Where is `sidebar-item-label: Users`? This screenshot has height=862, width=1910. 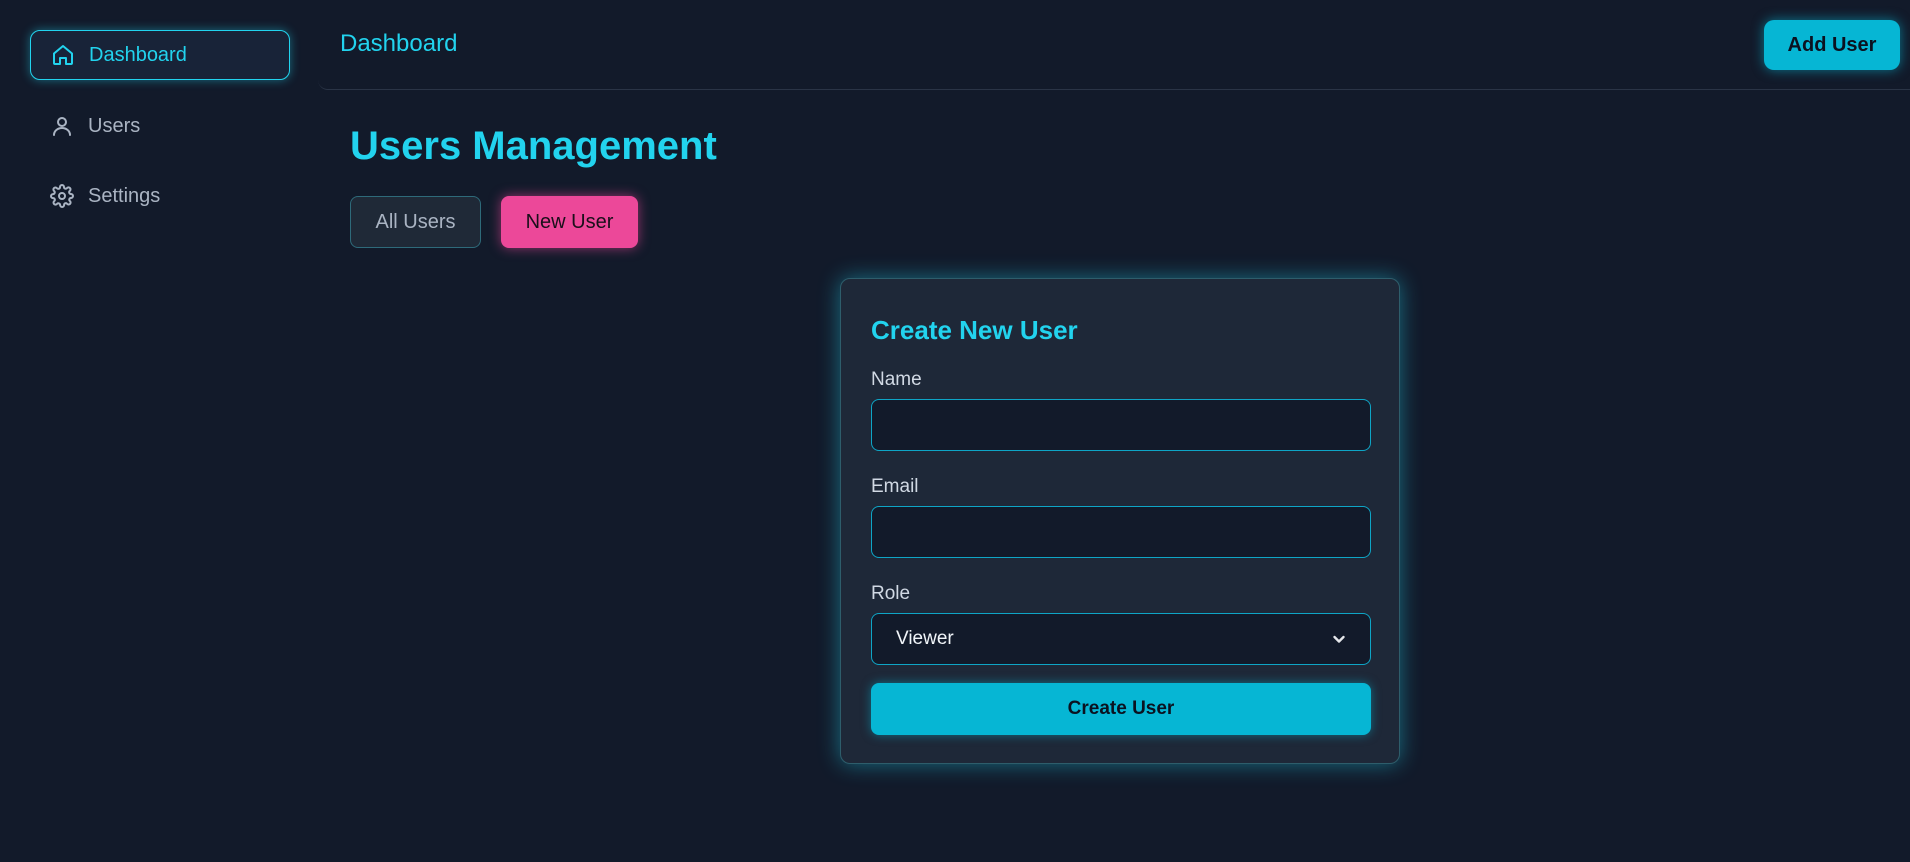 sidebar-item-label: Users is located at coordinates (114, 125).